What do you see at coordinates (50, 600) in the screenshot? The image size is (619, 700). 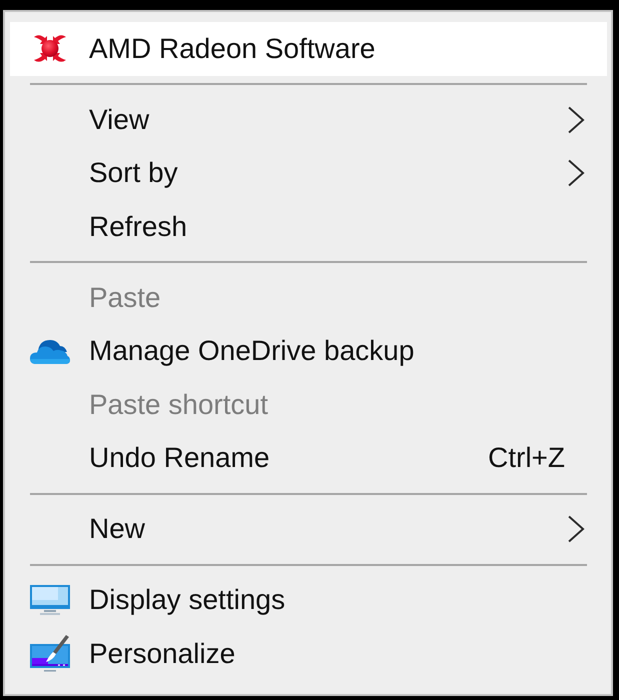 I see `monitor-icon` at bounding box center [50, 600].